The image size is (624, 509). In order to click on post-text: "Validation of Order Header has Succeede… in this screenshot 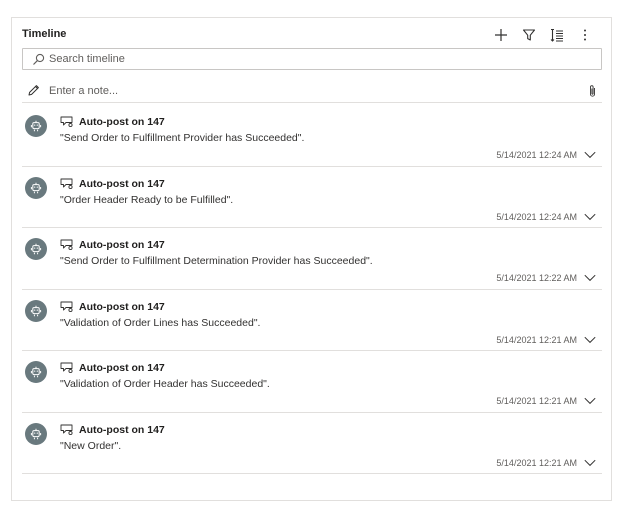, I will do `click(165, 384)`.